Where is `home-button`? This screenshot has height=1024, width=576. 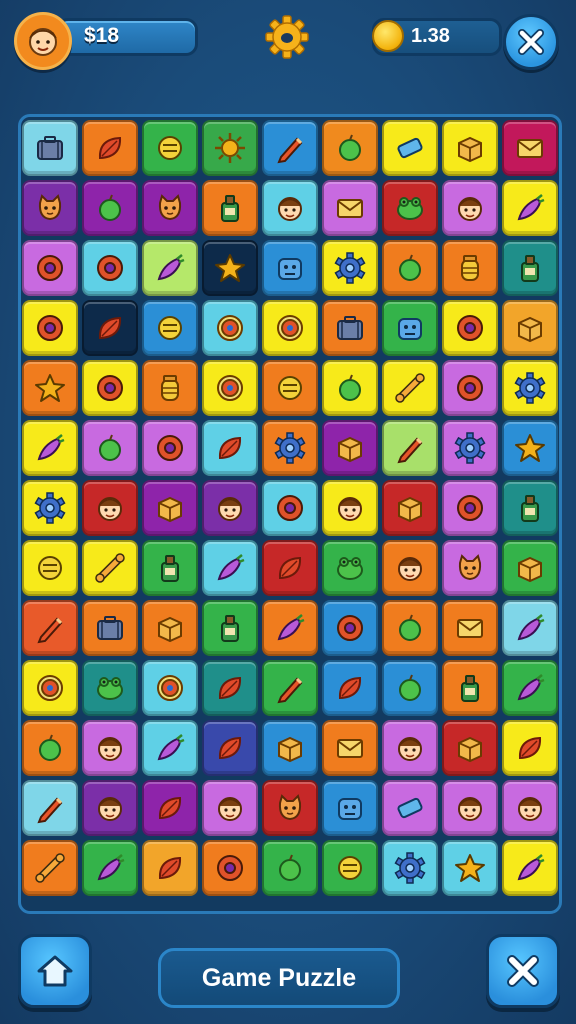
home-button is located at coordinates (55, 971).